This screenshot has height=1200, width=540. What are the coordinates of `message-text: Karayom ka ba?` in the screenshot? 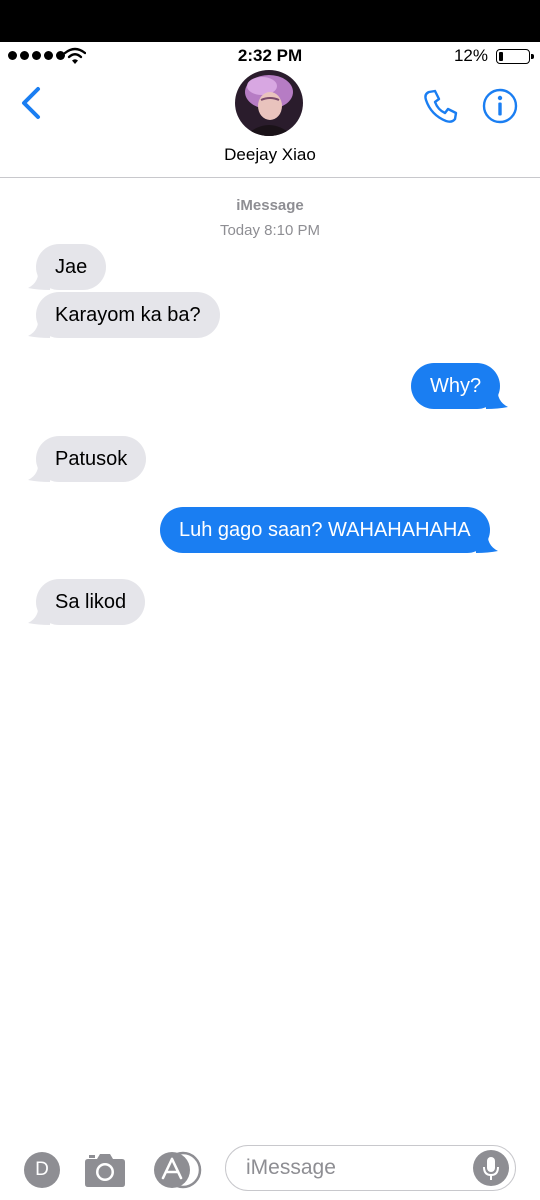 It's located at (128, 315).